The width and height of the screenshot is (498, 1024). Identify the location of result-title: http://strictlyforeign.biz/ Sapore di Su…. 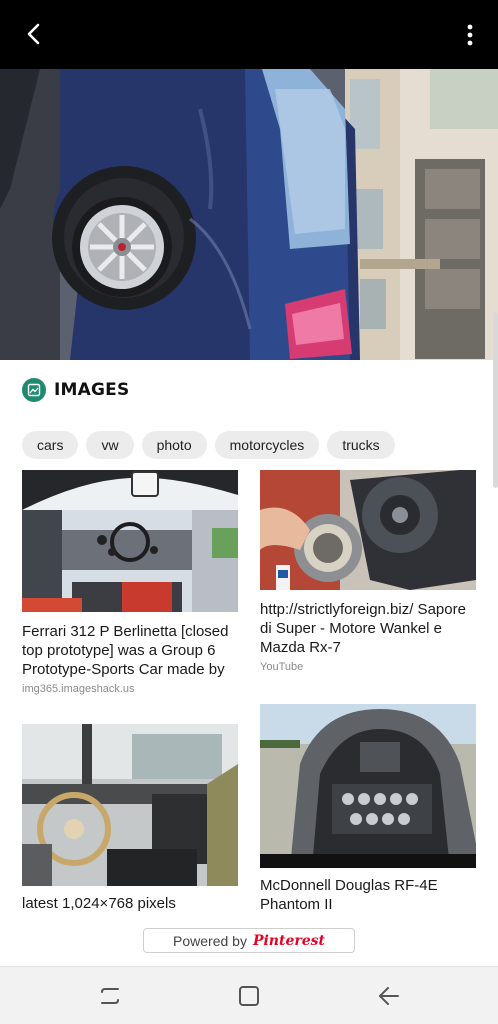
(368, 628).